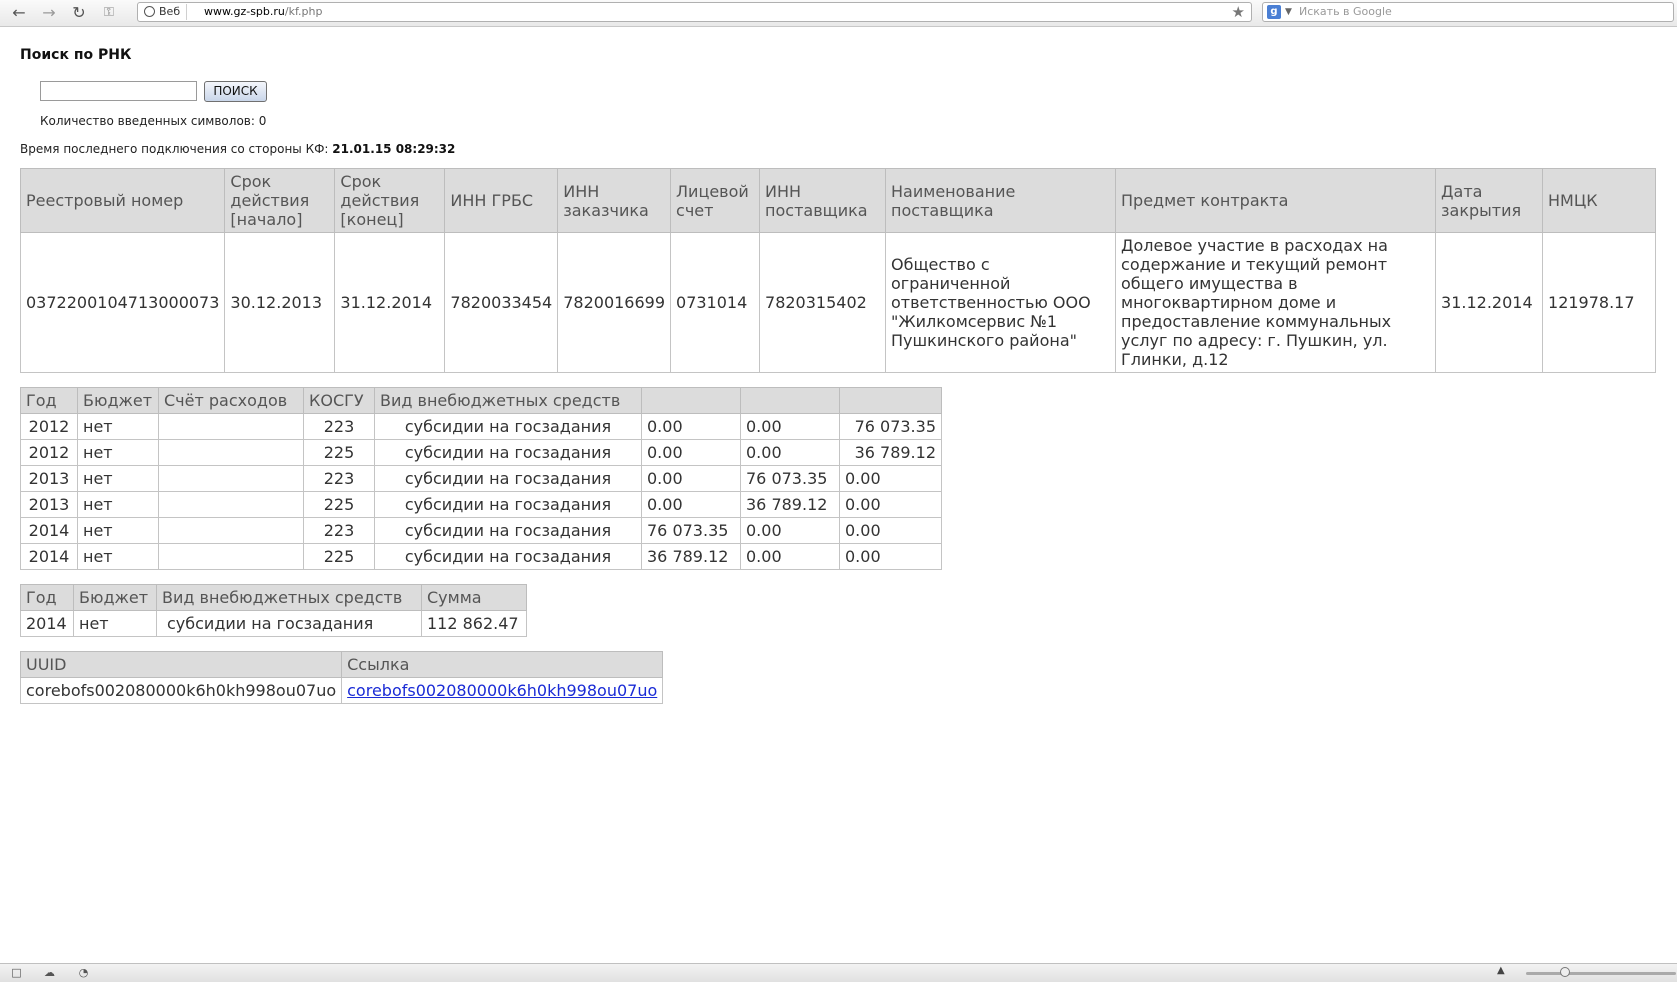  I want to click on th-uuid: UUID, so click(181, 664).